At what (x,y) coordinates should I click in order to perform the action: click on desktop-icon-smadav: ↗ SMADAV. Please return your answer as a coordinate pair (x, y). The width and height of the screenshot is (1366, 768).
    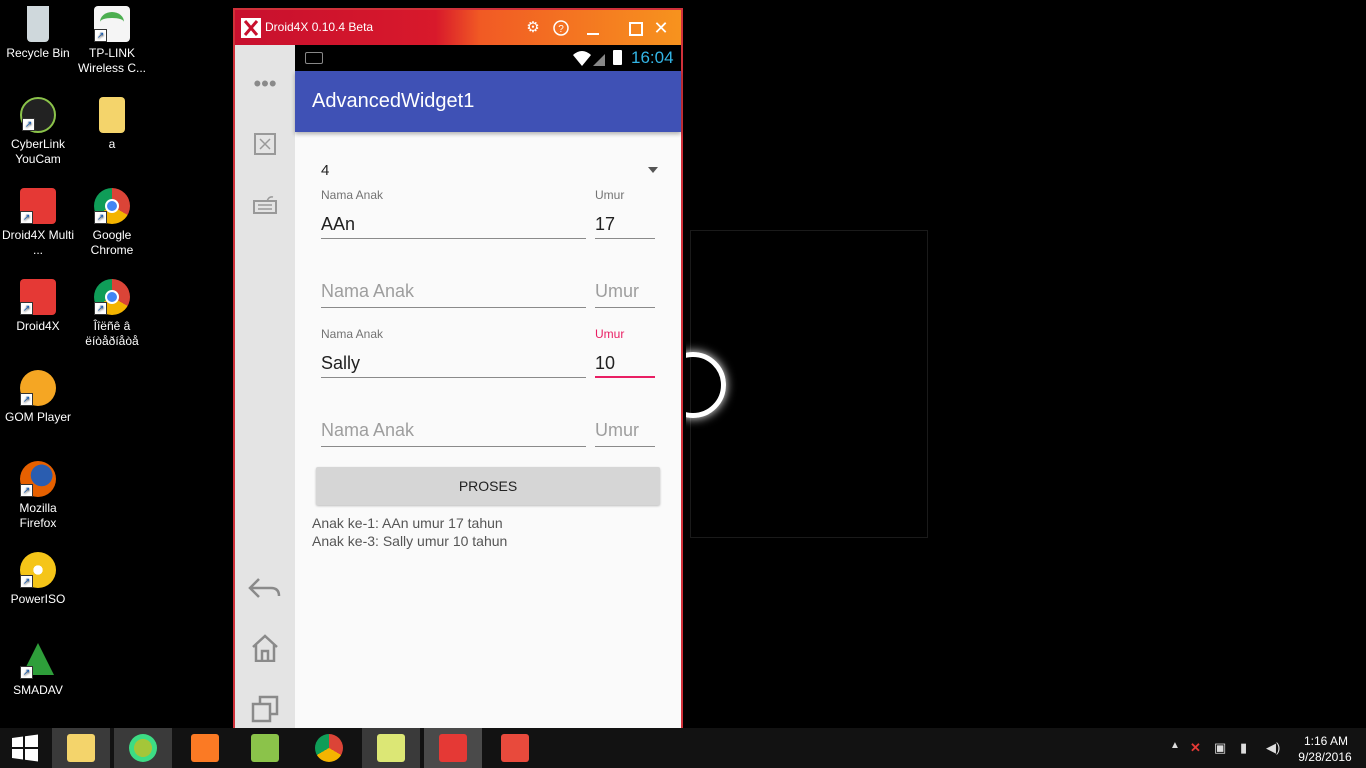
    Looking at the image, I should click on (38, 667).